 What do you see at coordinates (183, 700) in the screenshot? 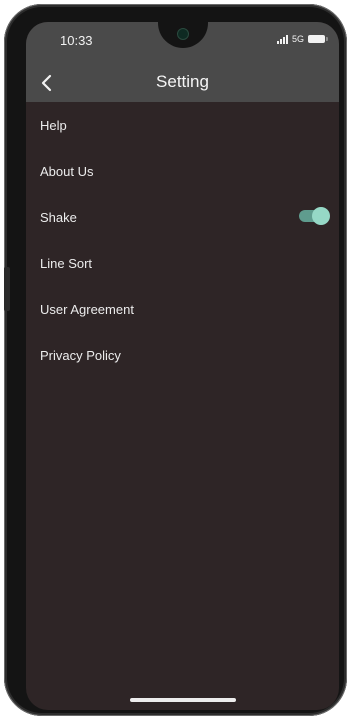
I see `home-indicator` at bounding box center [183, 700].